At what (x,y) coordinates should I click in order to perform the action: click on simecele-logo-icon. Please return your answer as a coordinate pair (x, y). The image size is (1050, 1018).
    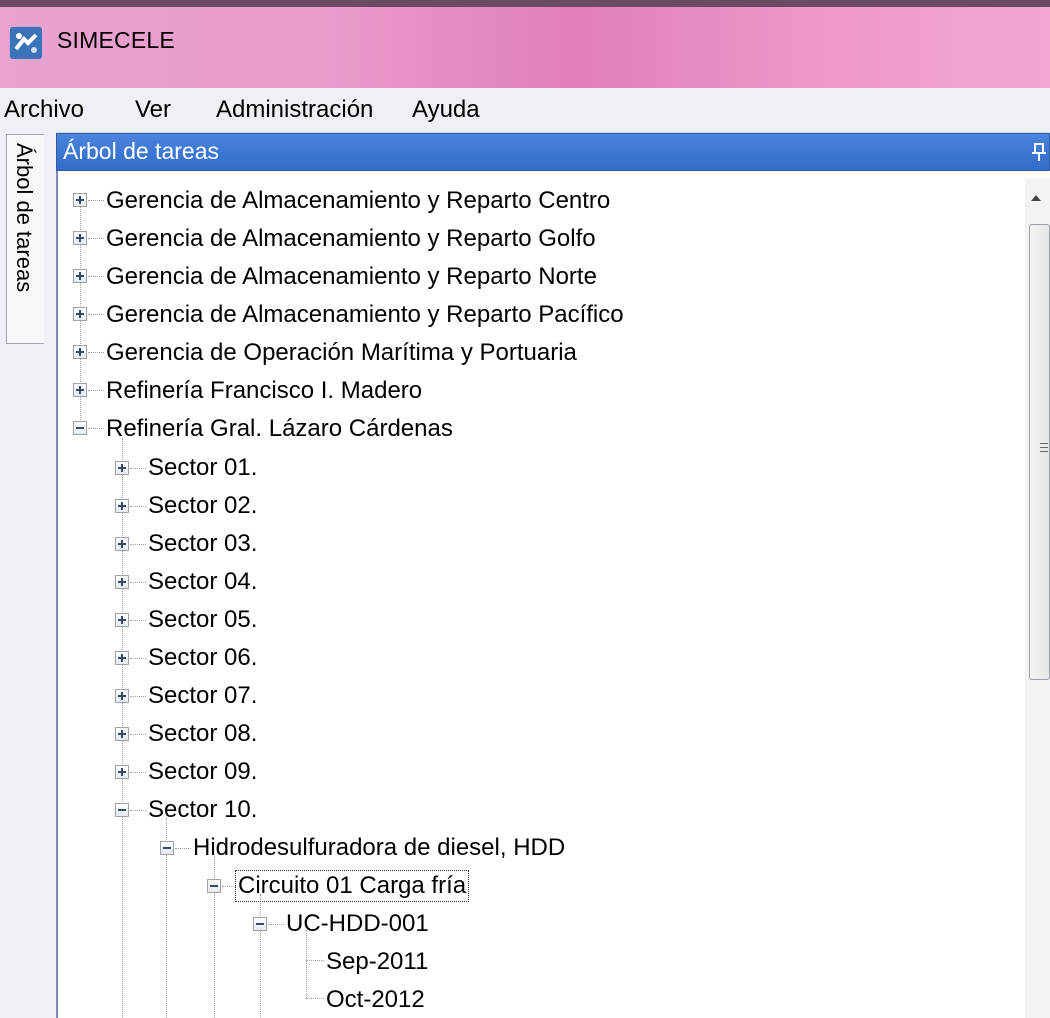
    Looking at the image, I should click on (26, 43).